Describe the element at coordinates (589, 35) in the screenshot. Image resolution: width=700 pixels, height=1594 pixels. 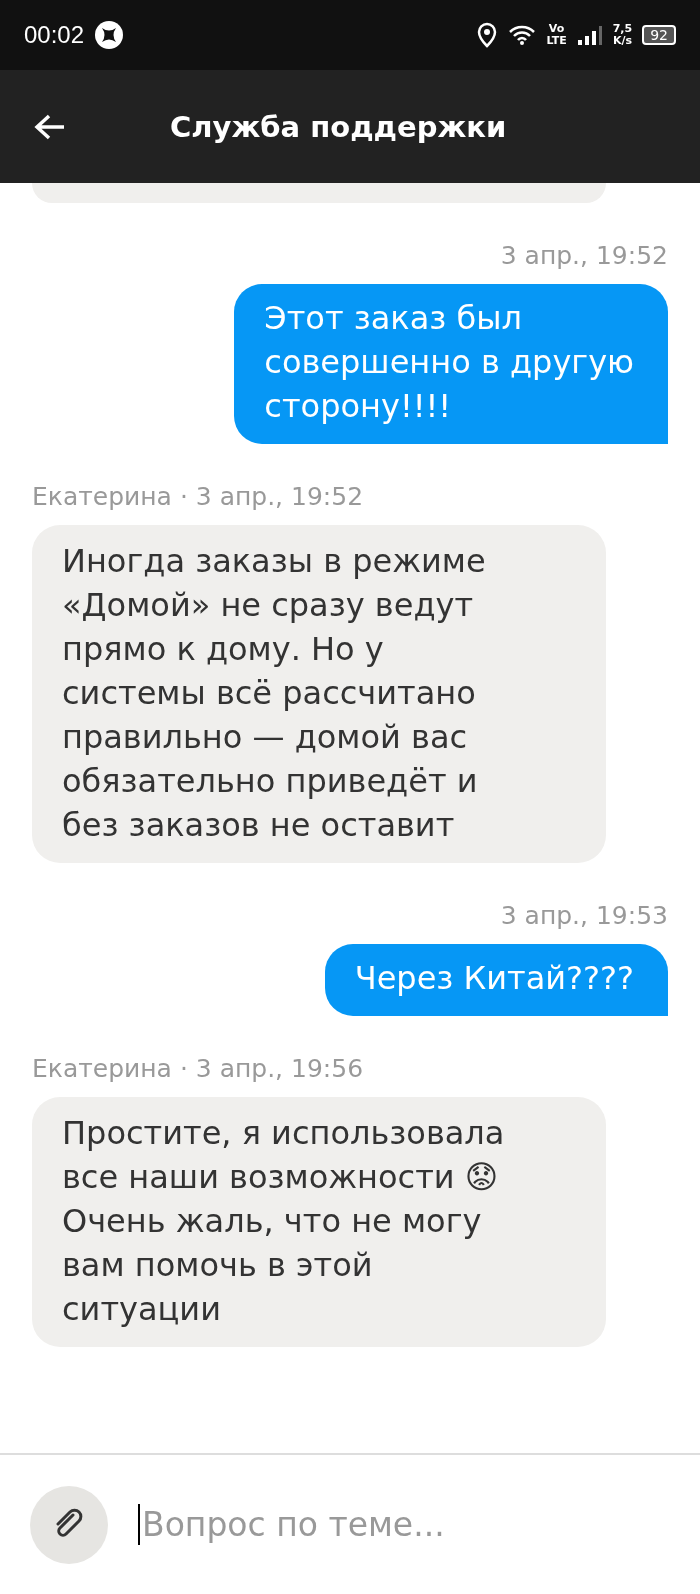
I see `signal-icon` at that location.